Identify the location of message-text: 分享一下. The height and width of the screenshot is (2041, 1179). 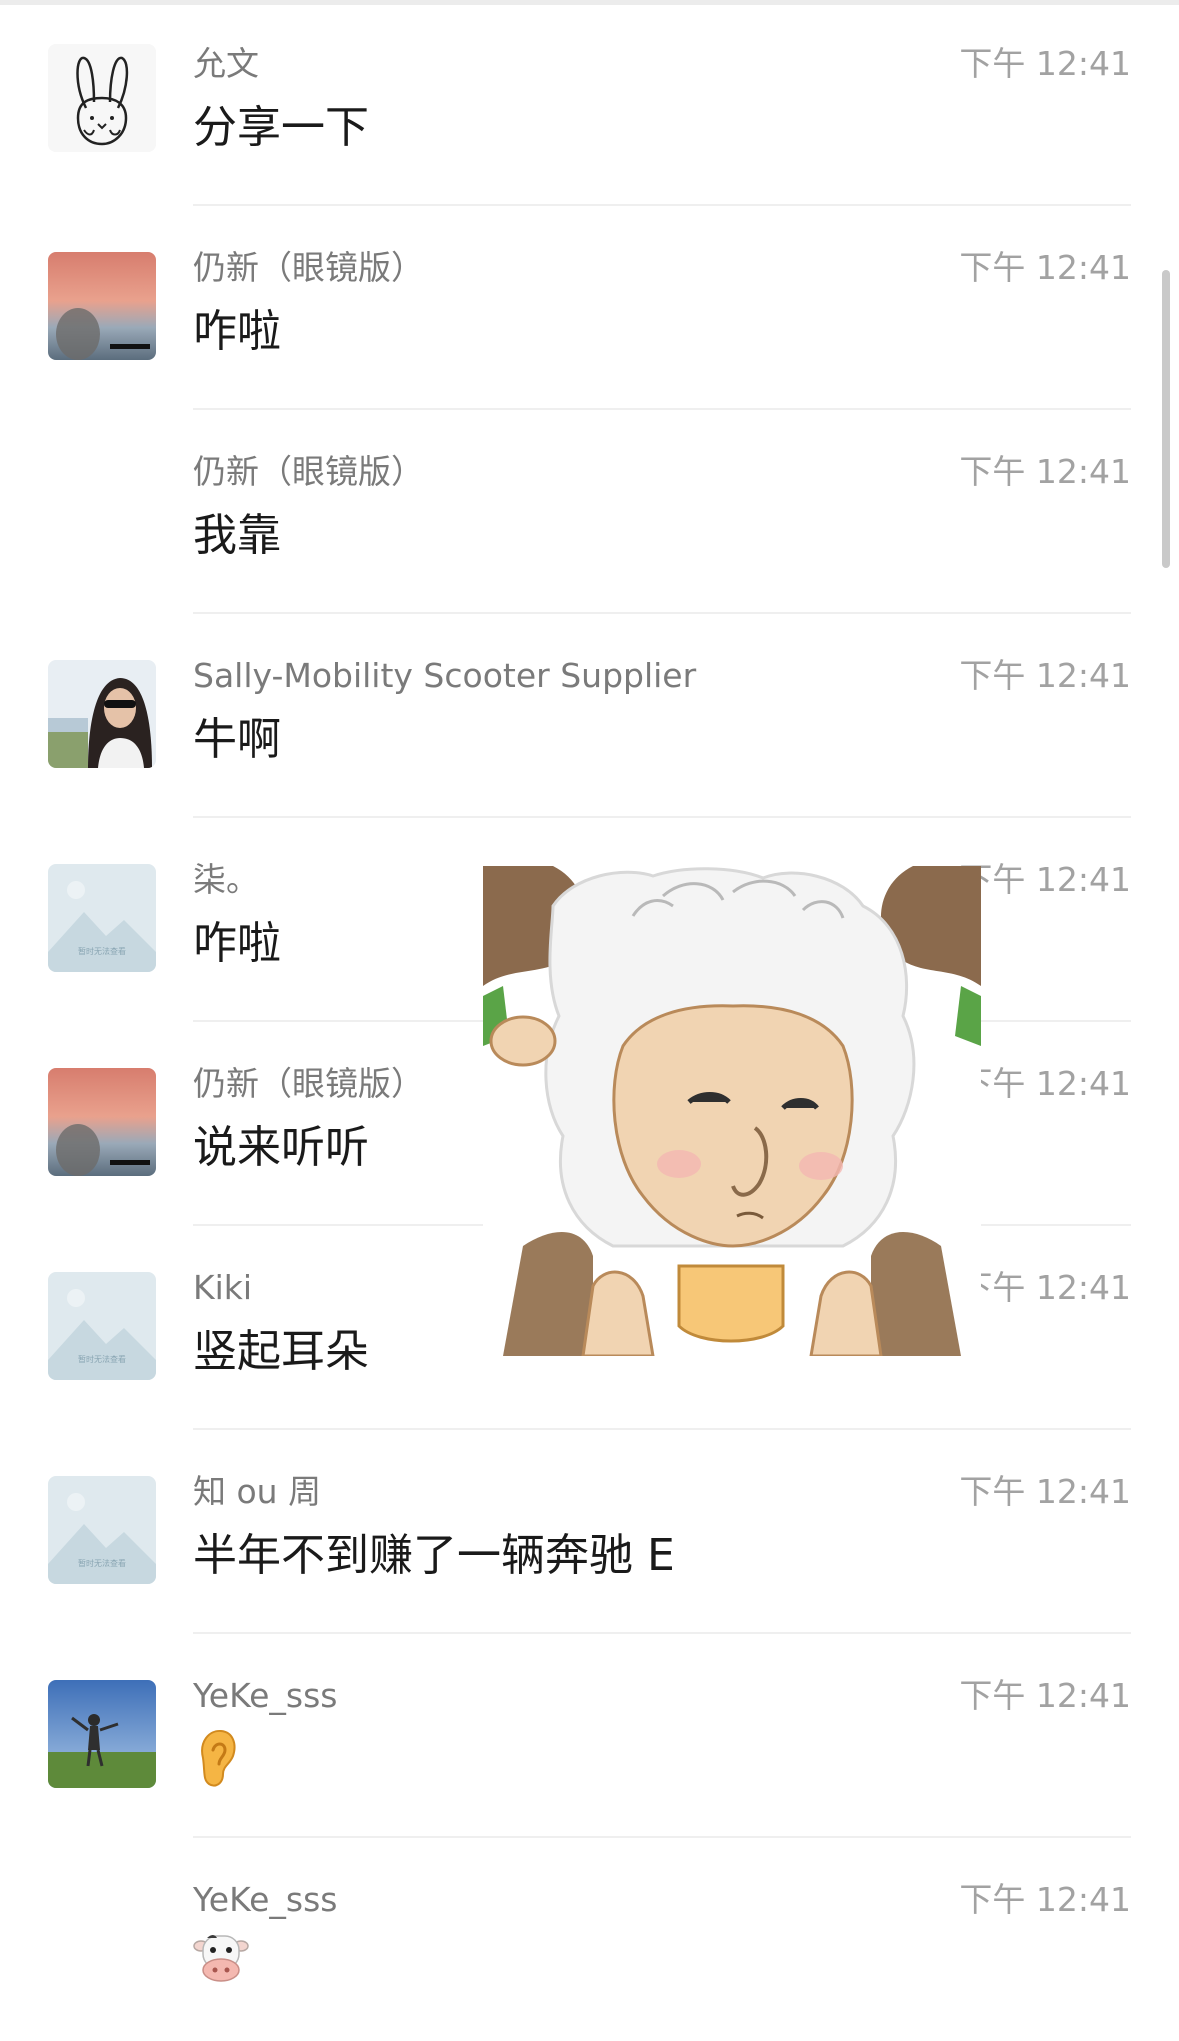
(281, 128).